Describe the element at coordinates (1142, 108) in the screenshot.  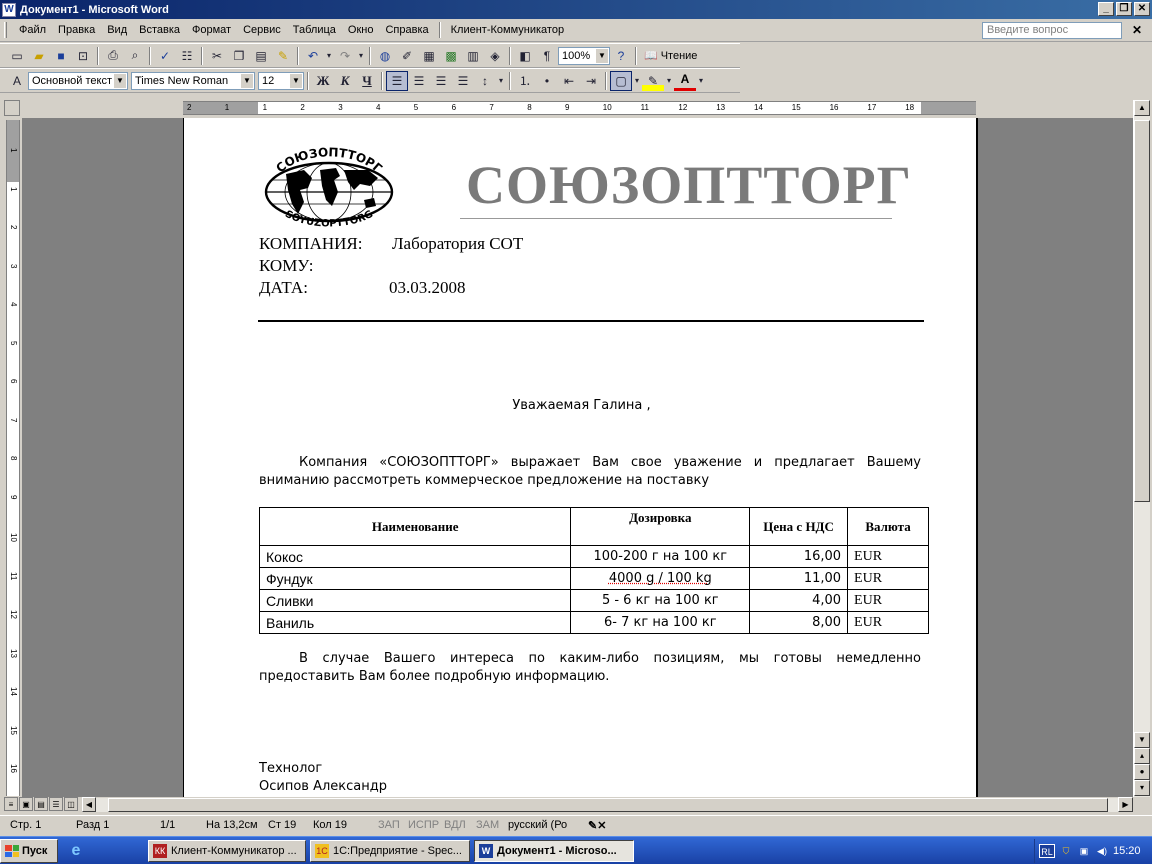
I see `scroll-up-icon: ▲` at that location.